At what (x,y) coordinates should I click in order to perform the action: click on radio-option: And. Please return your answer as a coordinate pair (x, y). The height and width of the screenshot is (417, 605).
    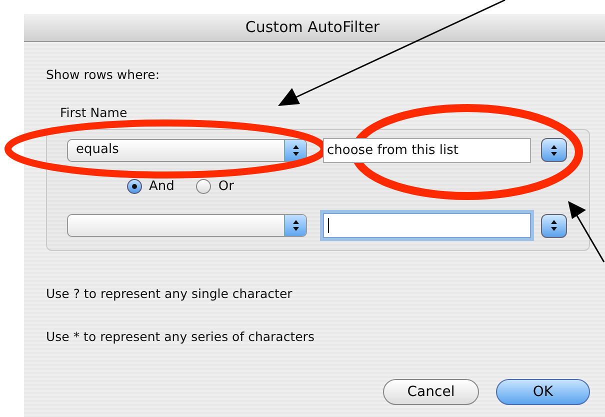
    Looking at the image, I should click on (150, 186).